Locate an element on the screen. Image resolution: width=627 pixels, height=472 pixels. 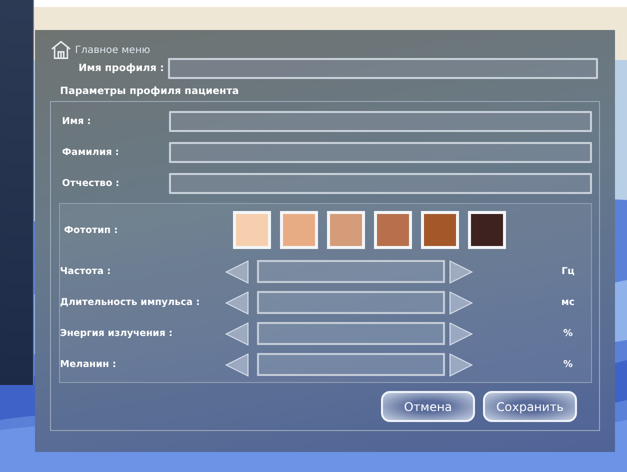
unit-label: мс is located at coordinates (568, 302).